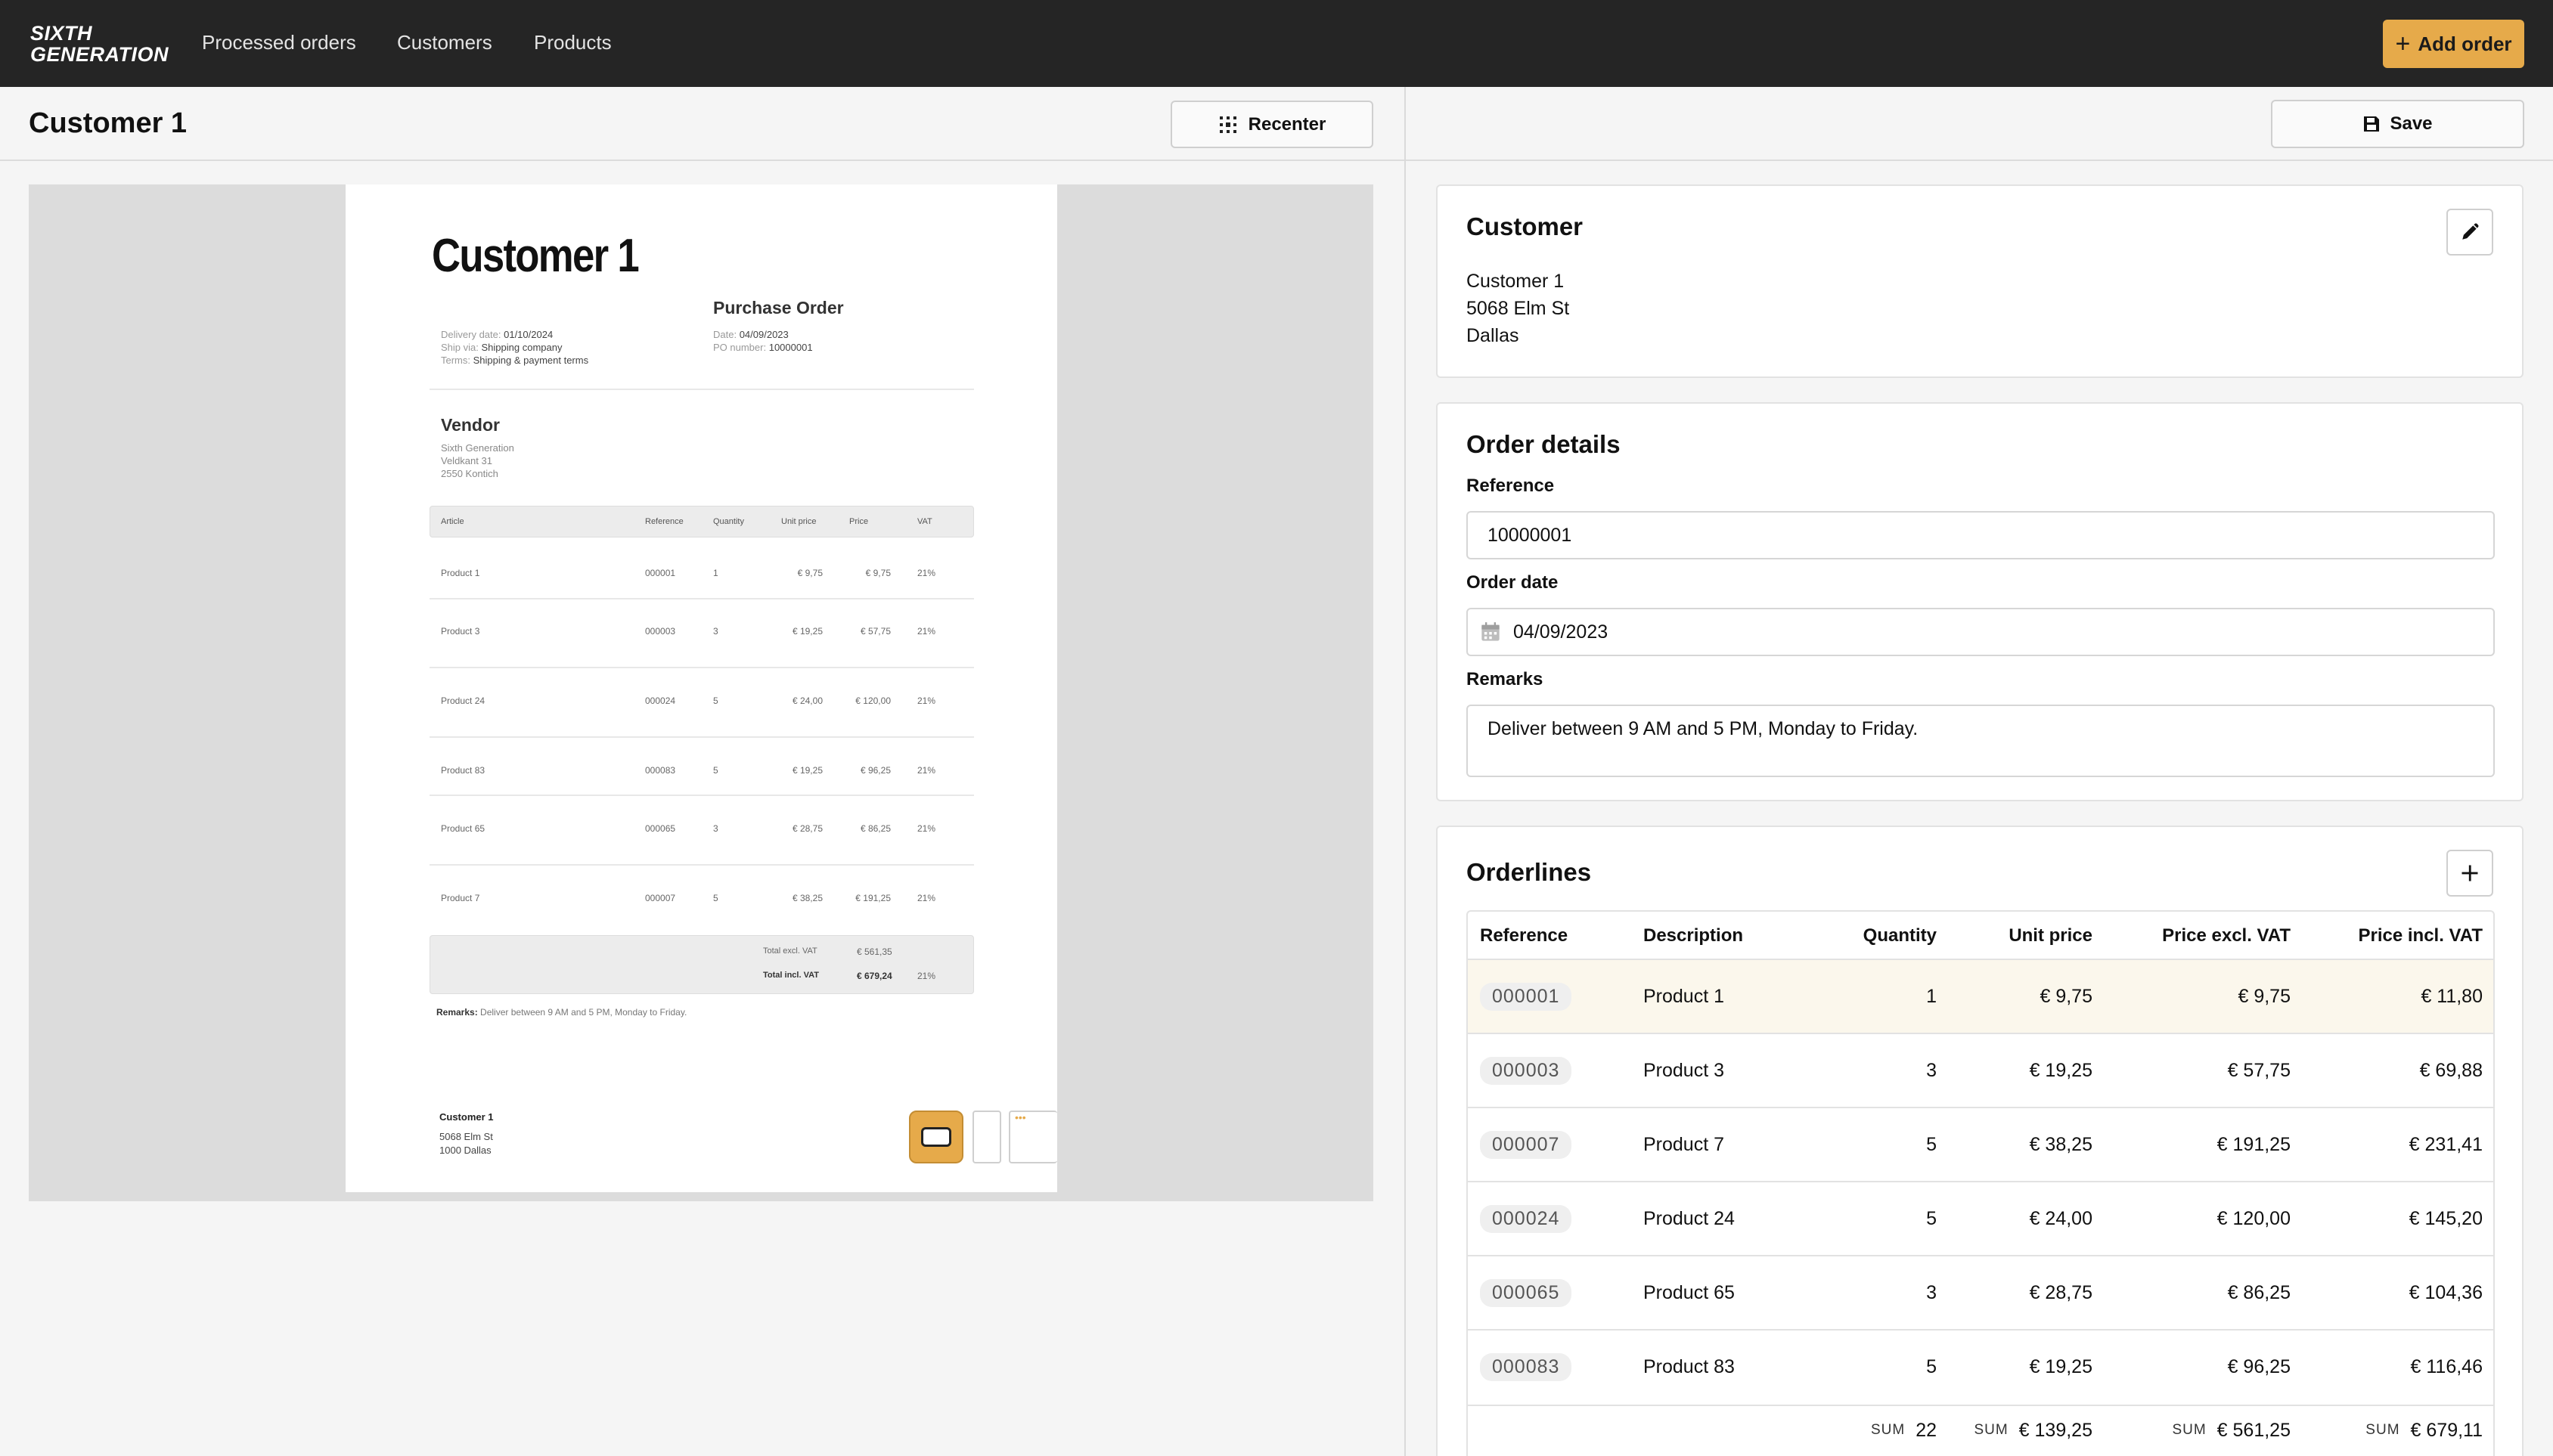 The image size is (2553, 1456). Describe the element at coordinates (2259, 1366) in the screenshot. I see `orderline-price-excl-vat: € 96,25` at that location.